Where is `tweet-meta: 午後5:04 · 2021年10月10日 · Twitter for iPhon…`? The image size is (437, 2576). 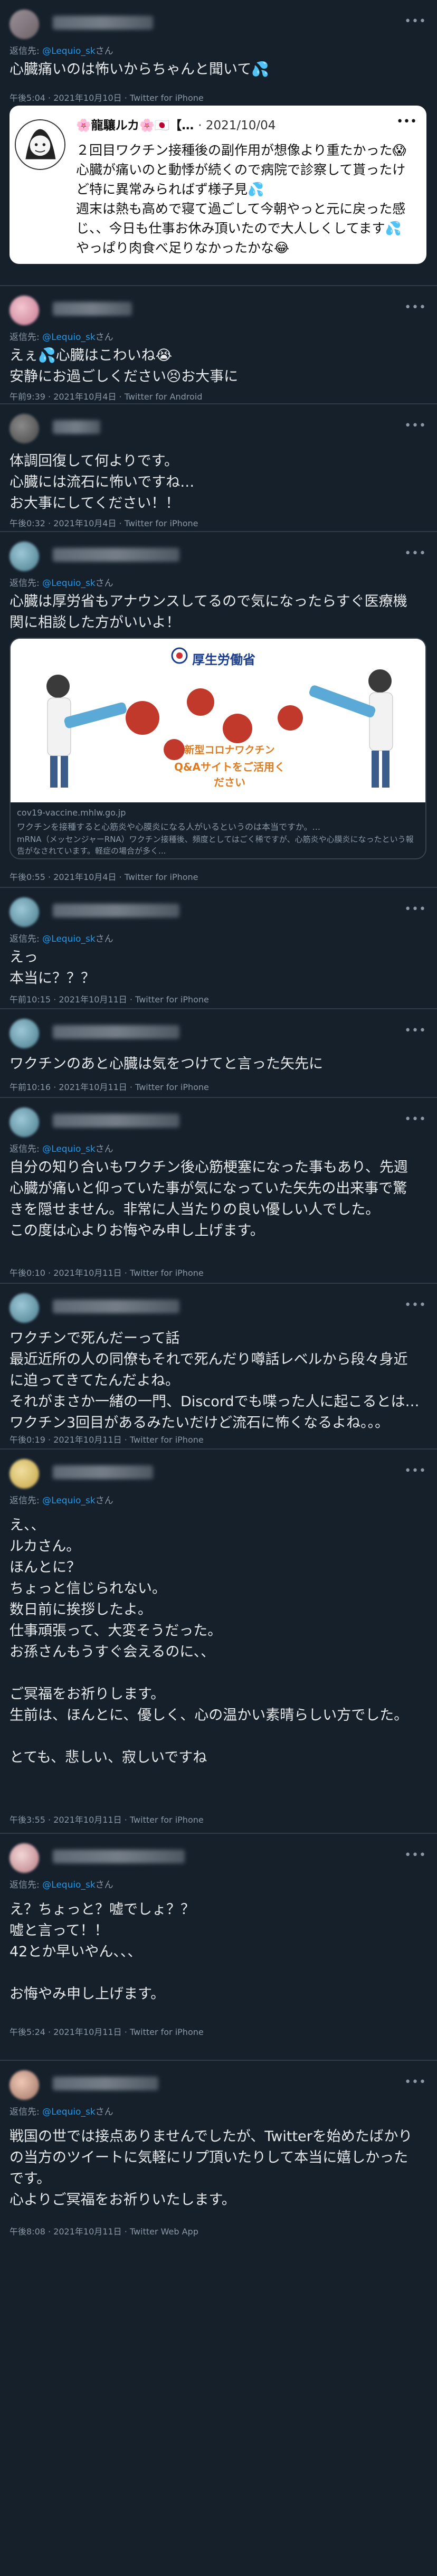 tweet-meta: 午後5:04 · 2021年10月10日 · Twitter for iPhon… is located at coordinates (107, 98).